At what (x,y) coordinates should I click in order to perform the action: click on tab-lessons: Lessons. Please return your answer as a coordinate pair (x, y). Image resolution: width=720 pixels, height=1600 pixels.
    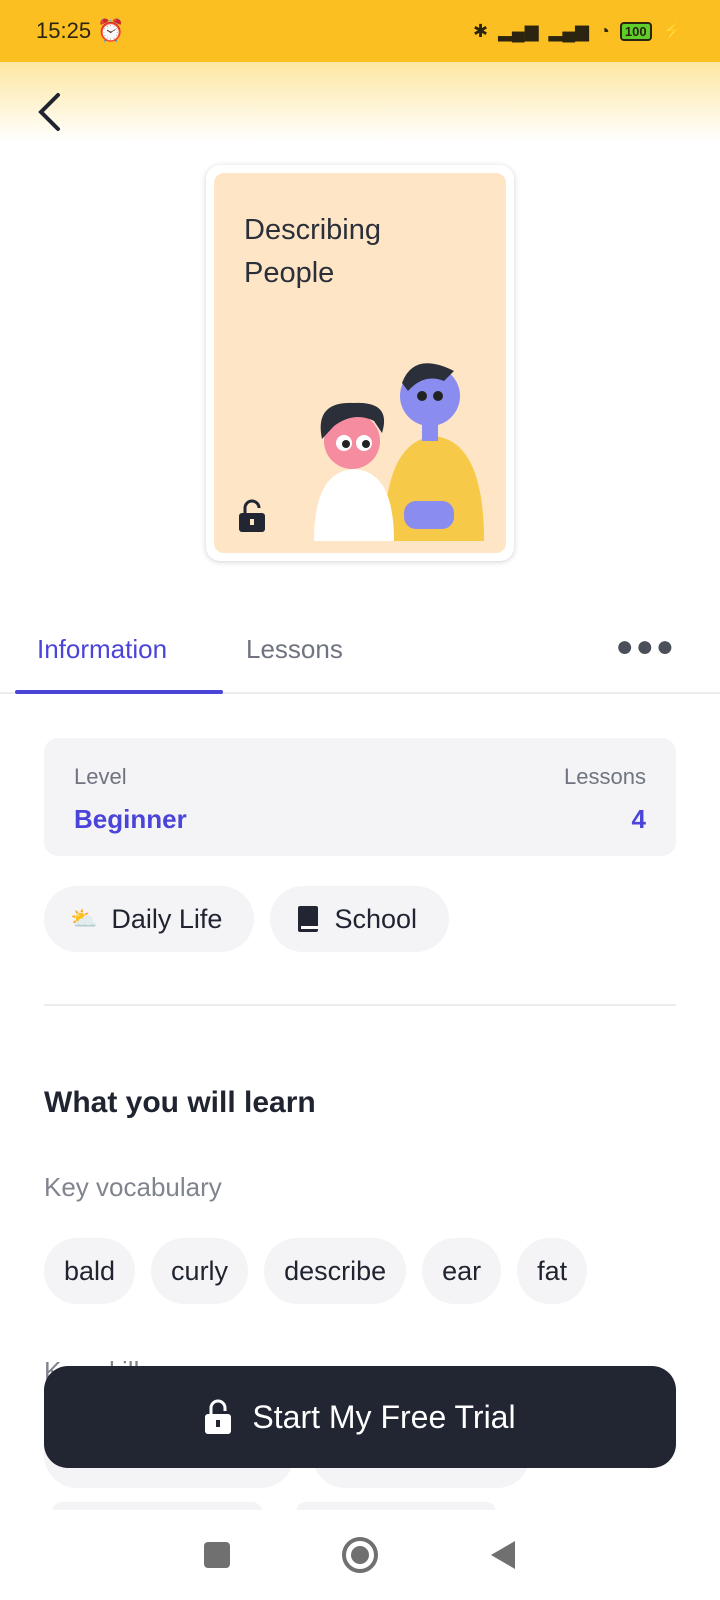
    Looking at the image, I should click on (294, 649).